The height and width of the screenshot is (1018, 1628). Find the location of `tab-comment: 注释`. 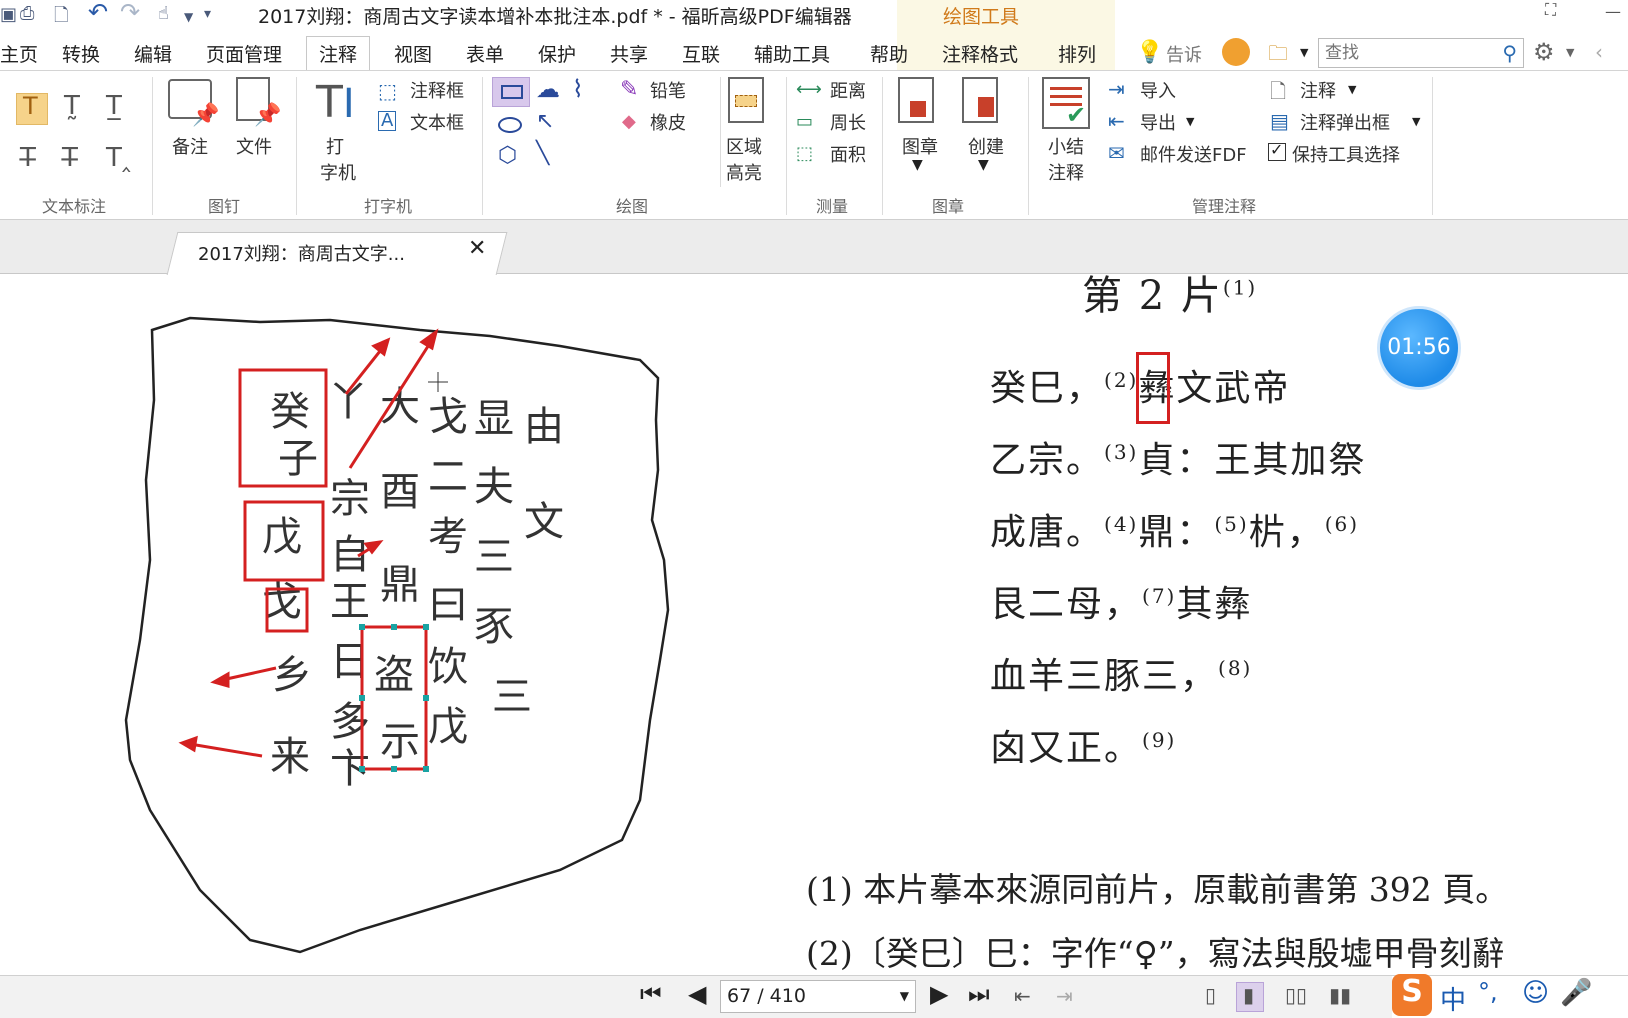

tab-comment: 注释 is located at coordinates (338, 54).